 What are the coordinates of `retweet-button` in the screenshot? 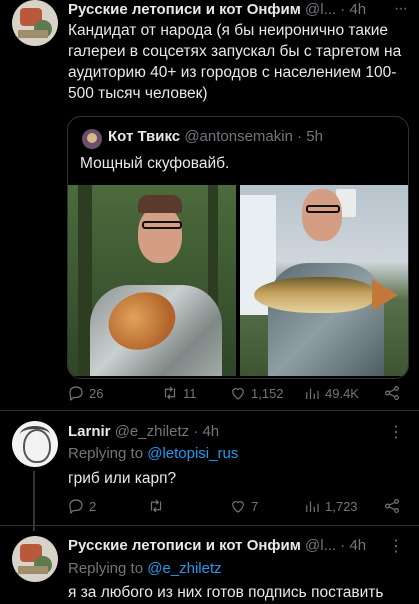 It's located at (158, 506).